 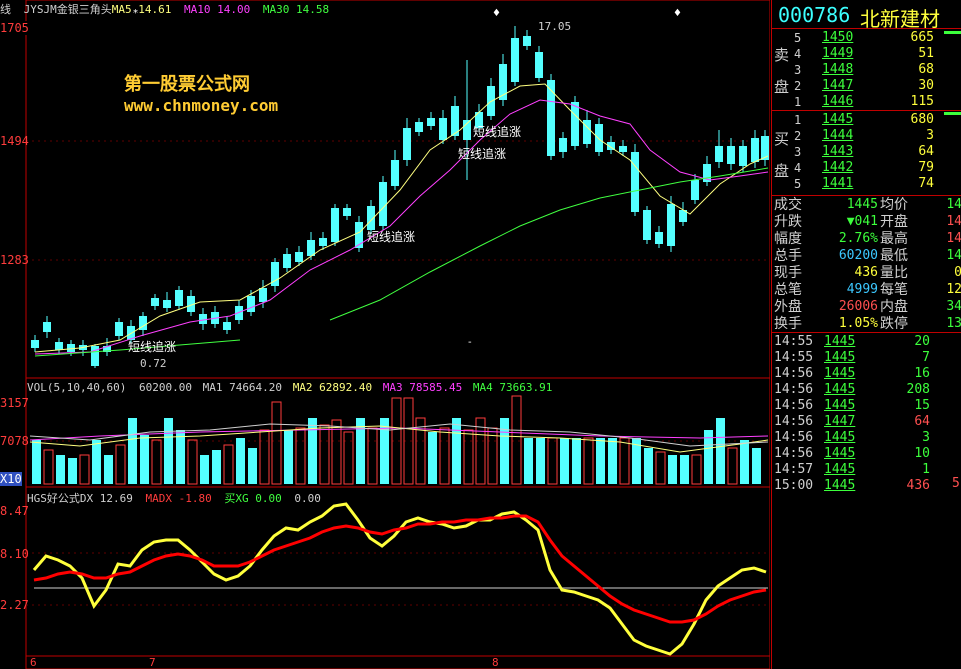 I want to click on stat-label: 量比, so click(x=894, y=273).